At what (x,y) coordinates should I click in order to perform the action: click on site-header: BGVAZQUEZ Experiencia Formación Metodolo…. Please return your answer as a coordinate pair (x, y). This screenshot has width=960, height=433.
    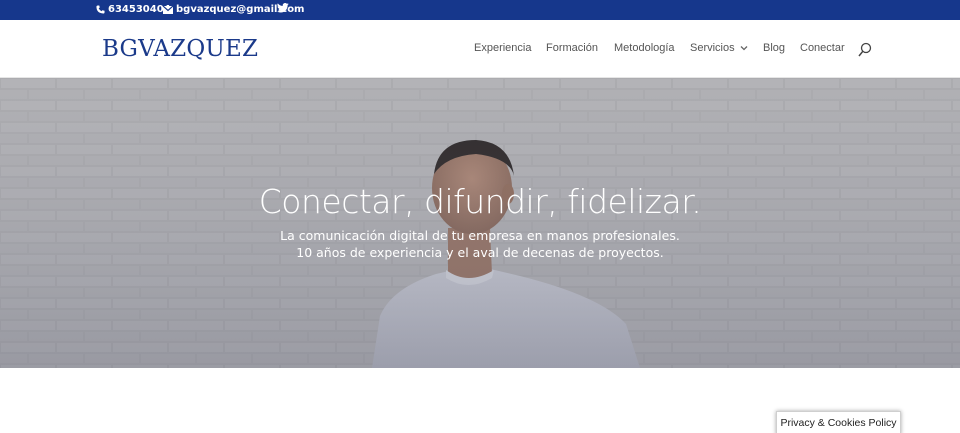
    Looking at the image, I should click on (480, 49).